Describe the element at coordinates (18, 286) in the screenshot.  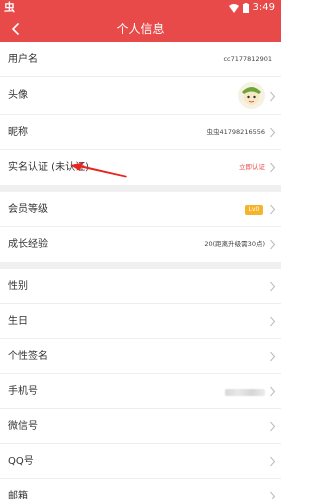
I see `gender-label: 性别` at that location.